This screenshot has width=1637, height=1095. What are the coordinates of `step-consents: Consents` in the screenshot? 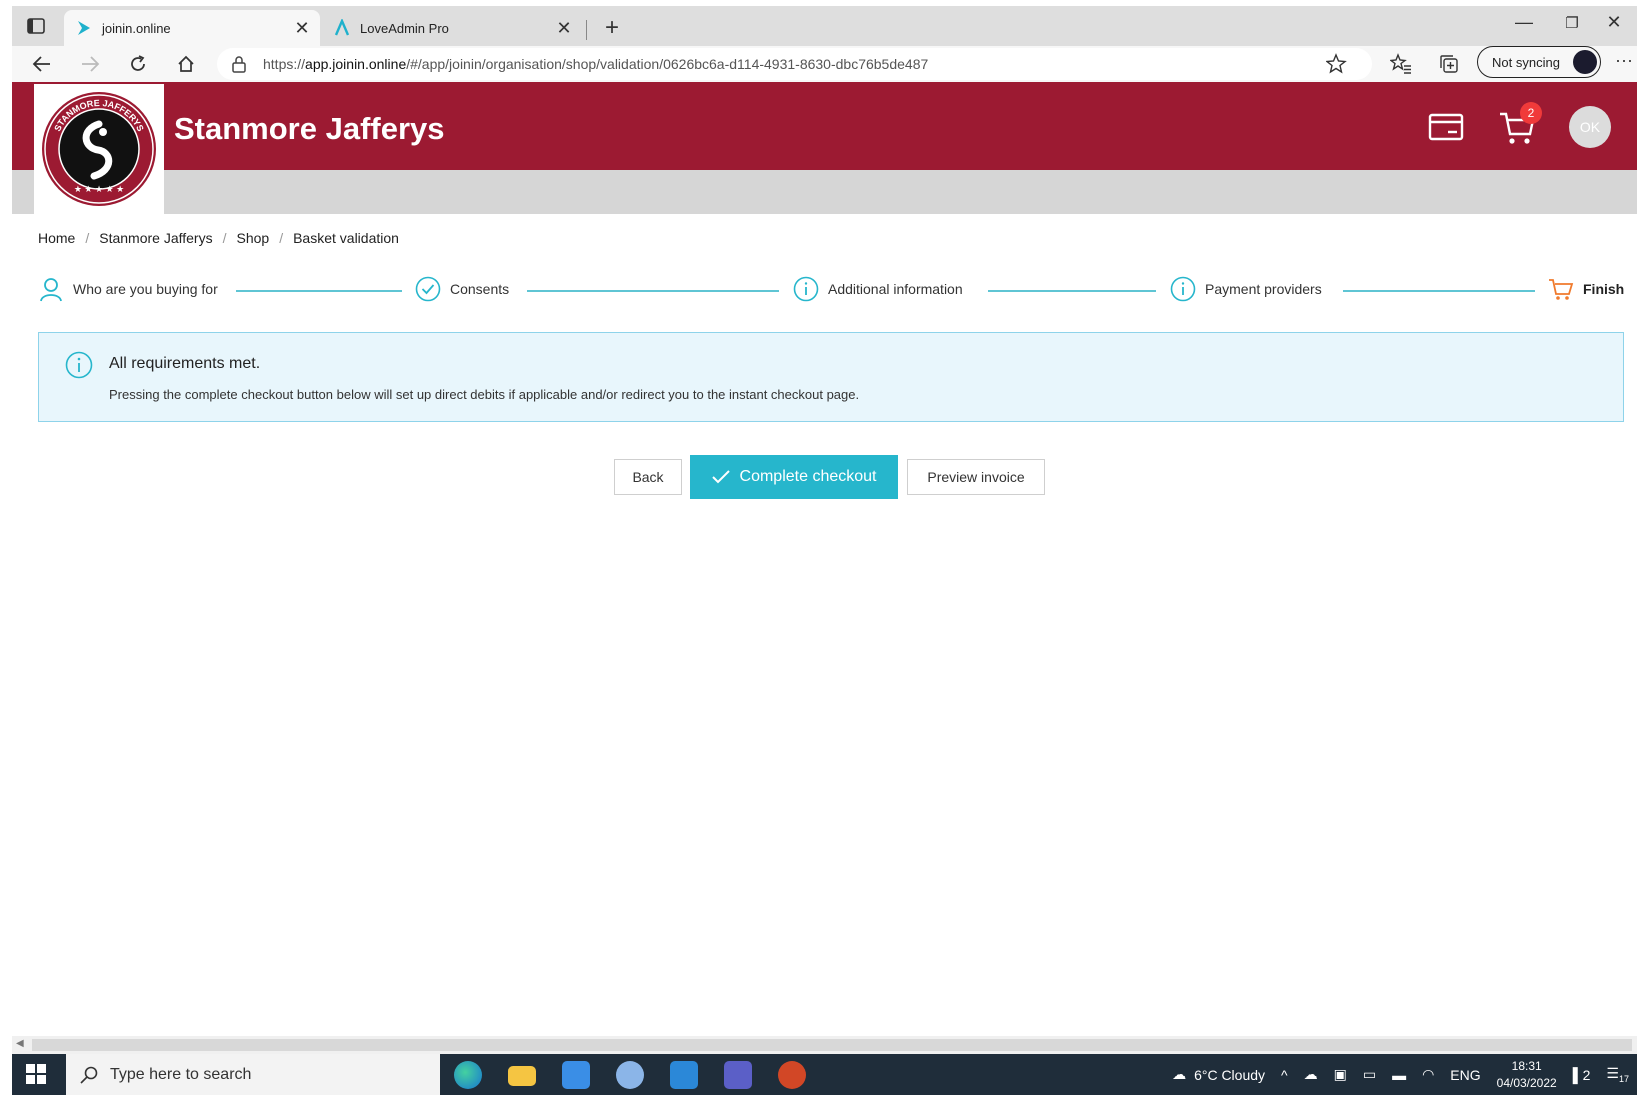 It's located at (462, 289).